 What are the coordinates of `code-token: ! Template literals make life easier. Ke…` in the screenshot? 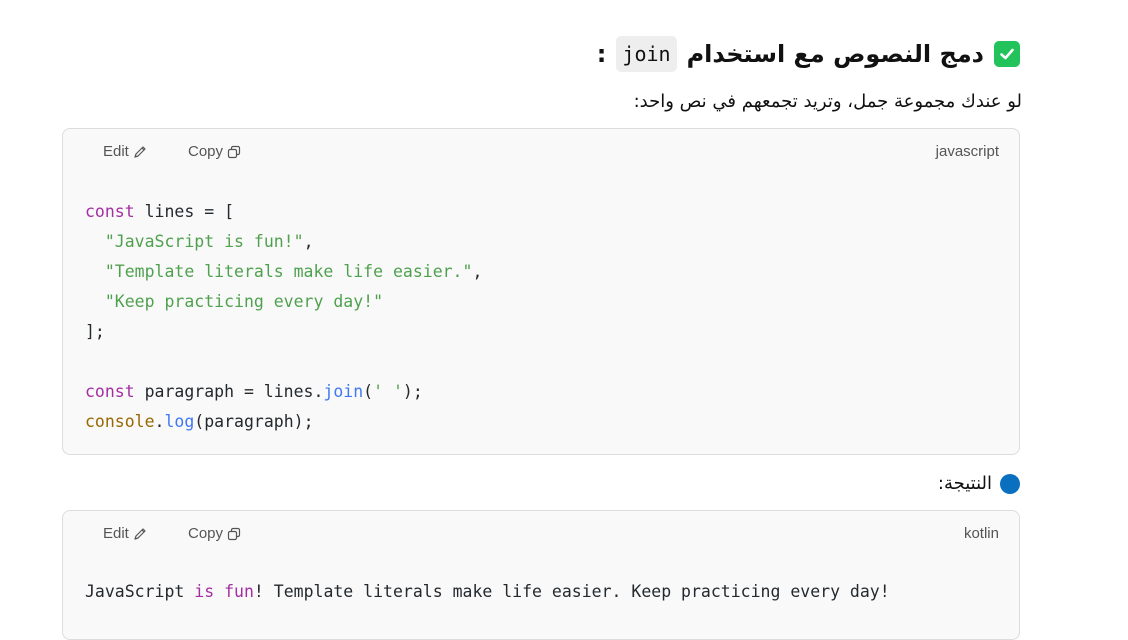 It's located at (571, 591).